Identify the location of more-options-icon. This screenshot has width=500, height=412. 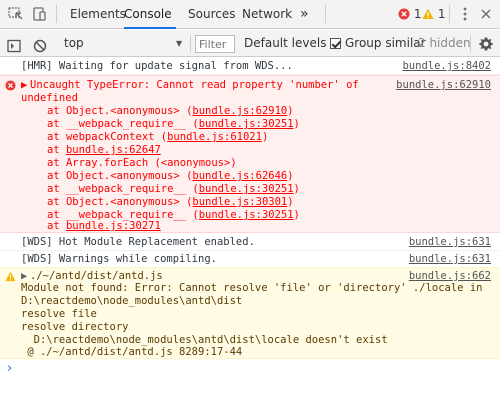
(465, 14).